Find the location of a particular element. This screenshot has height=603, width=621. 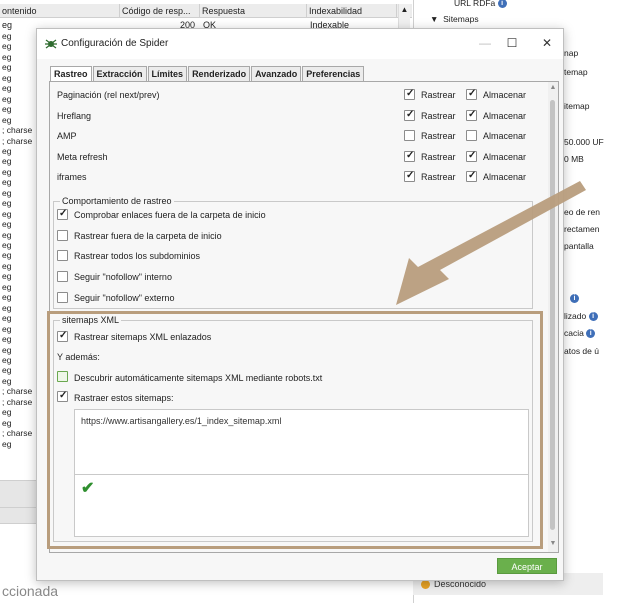

tab-rastreo: Rastreo is located at coordinates (71, 74).